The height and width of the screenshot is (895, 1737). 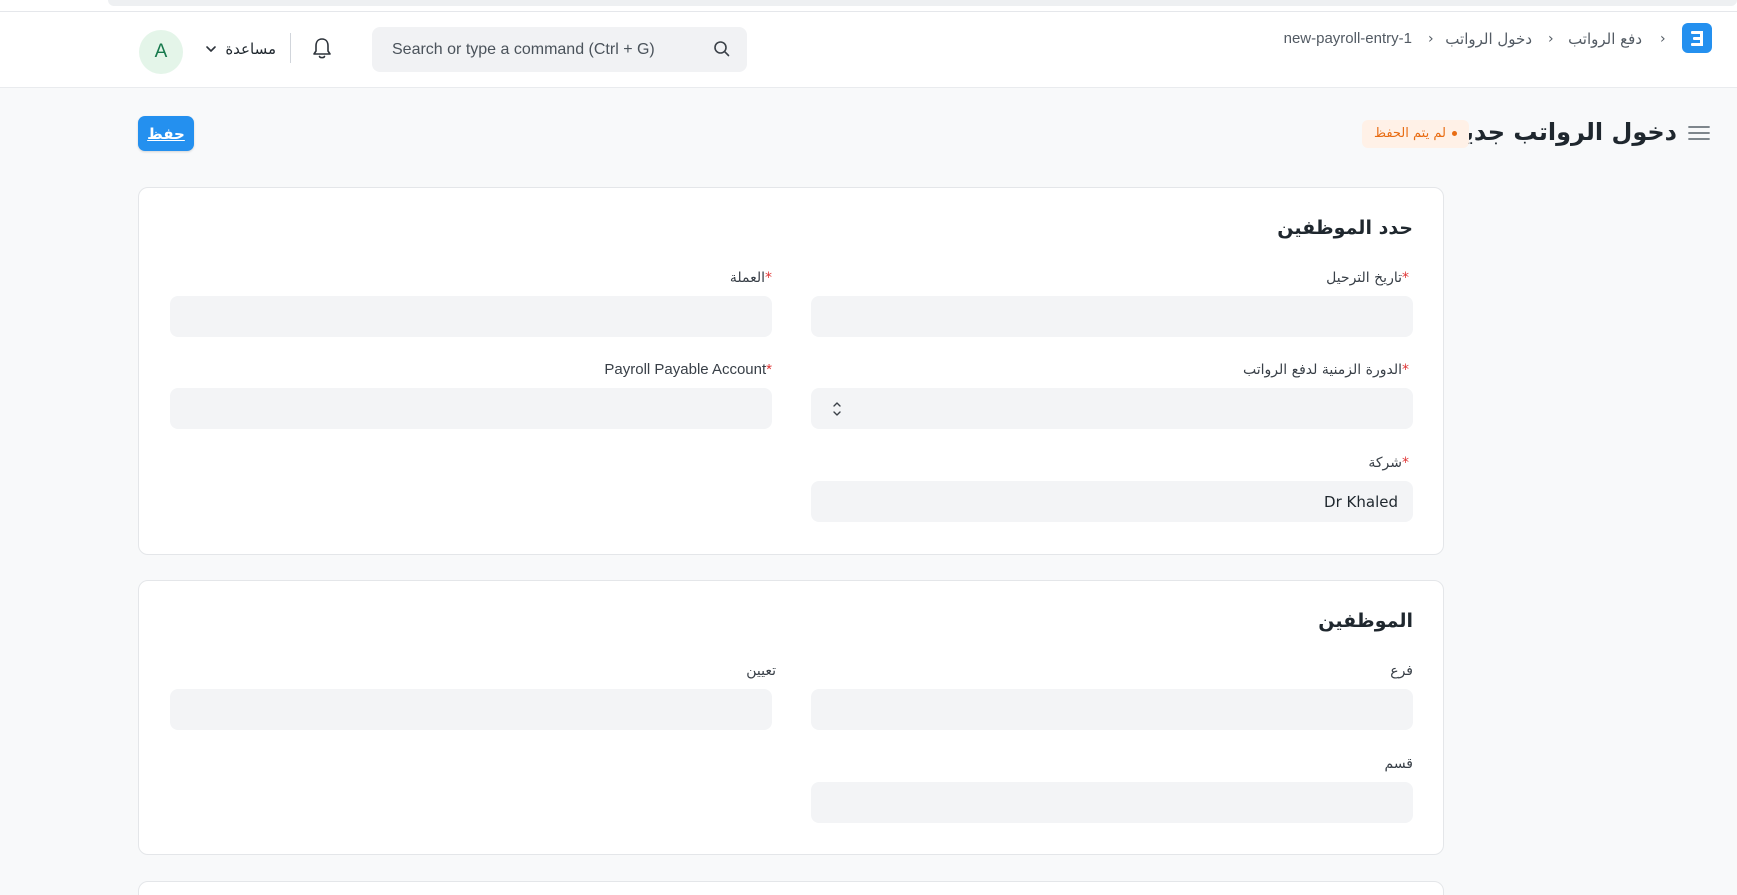 I want to click on department-field, so click(x=1112, y=802).